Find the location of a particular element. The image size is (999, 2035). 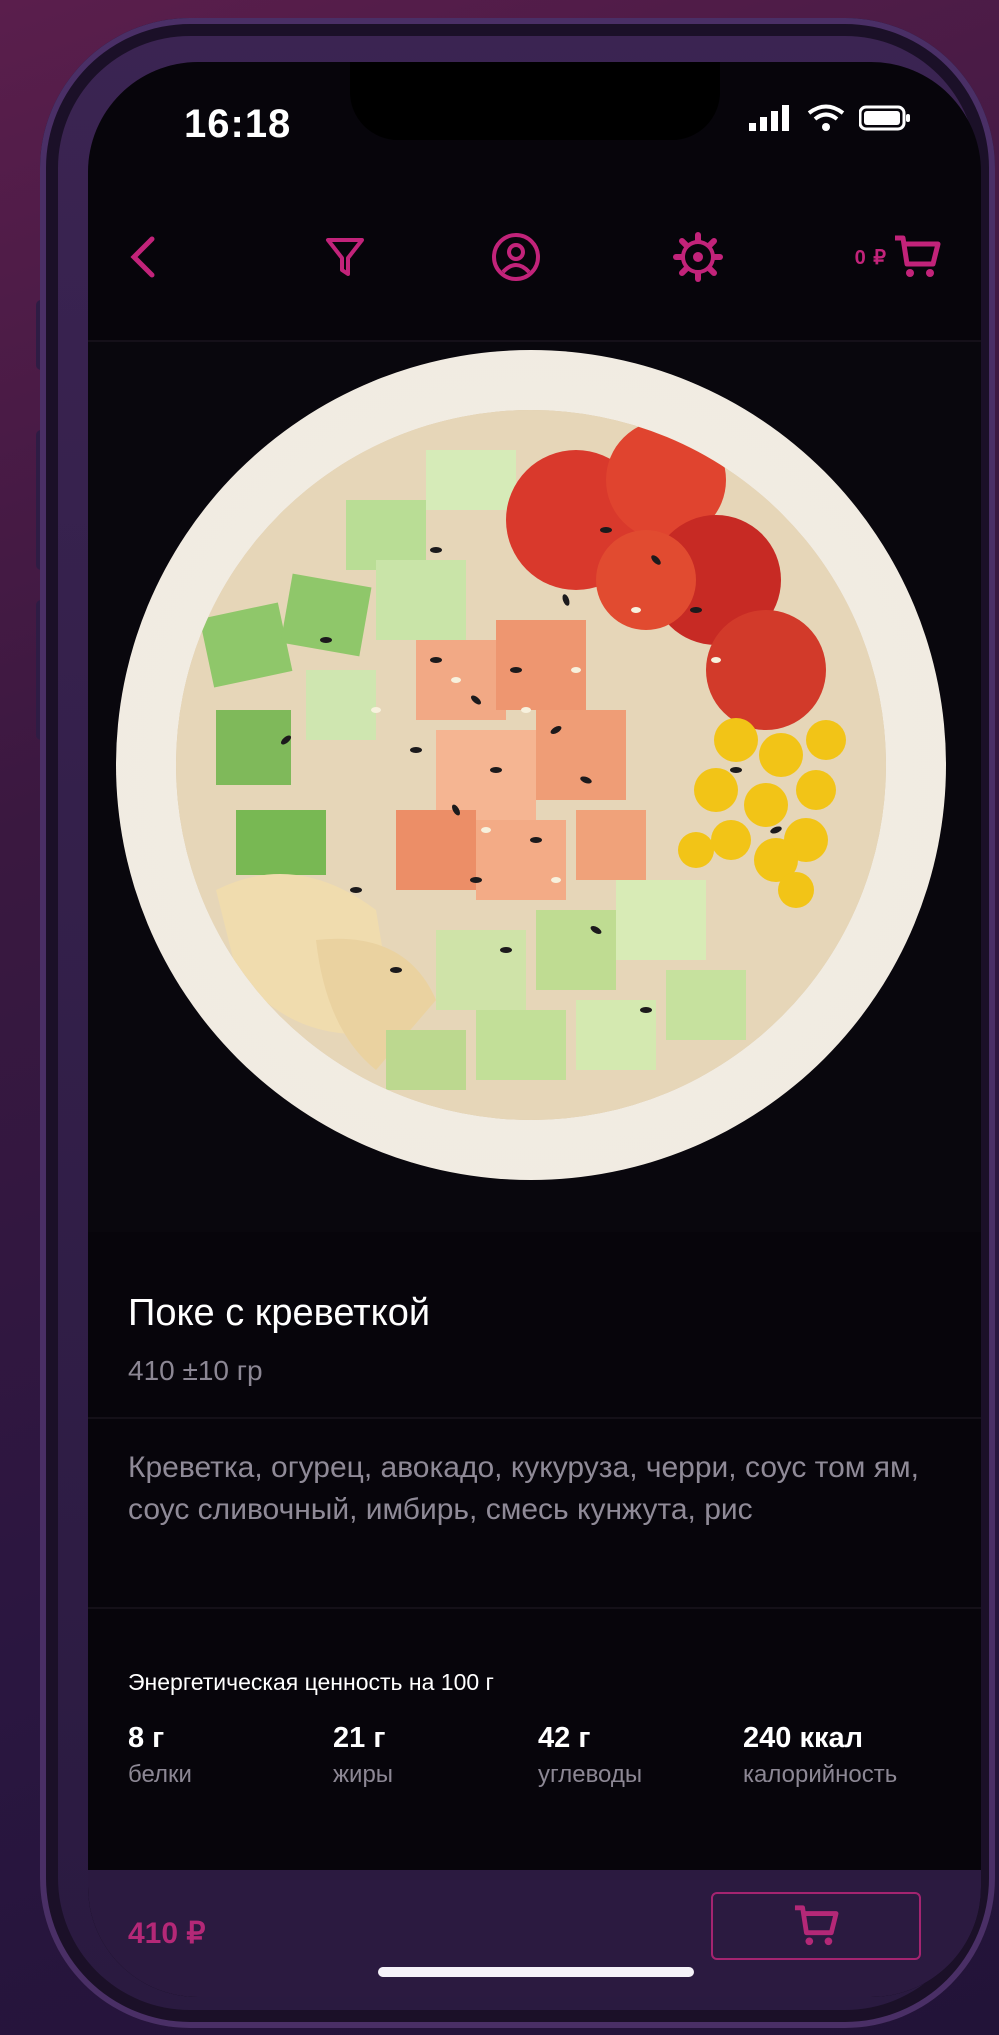

bottom-bar: 410 ₽ is located at coordinates (534, 1933).